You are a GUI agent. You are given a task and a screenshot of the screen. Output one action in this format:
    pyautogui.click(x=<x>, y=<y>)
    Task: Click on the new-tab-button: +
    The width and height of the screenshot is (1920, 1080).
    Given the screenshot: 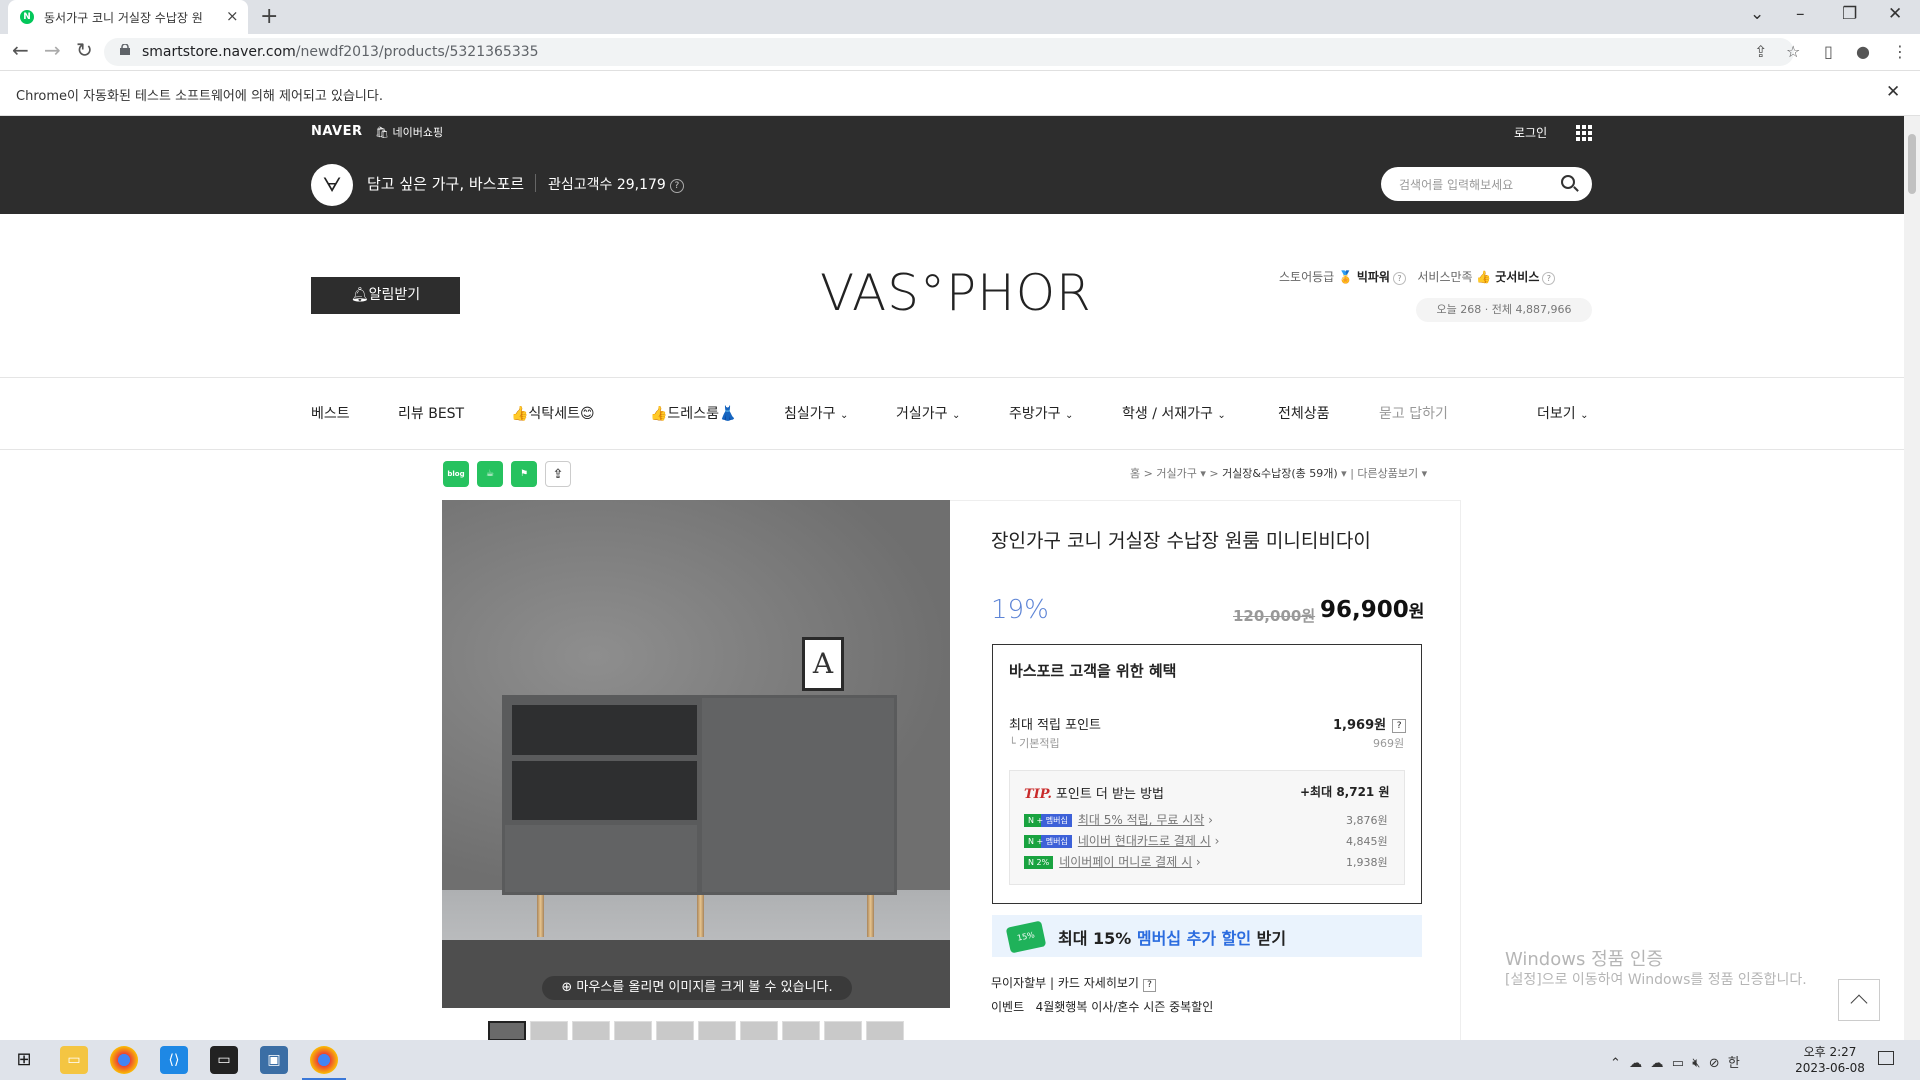 What is the action you would take?
    pyautogui.click(x=269, y=16)
    